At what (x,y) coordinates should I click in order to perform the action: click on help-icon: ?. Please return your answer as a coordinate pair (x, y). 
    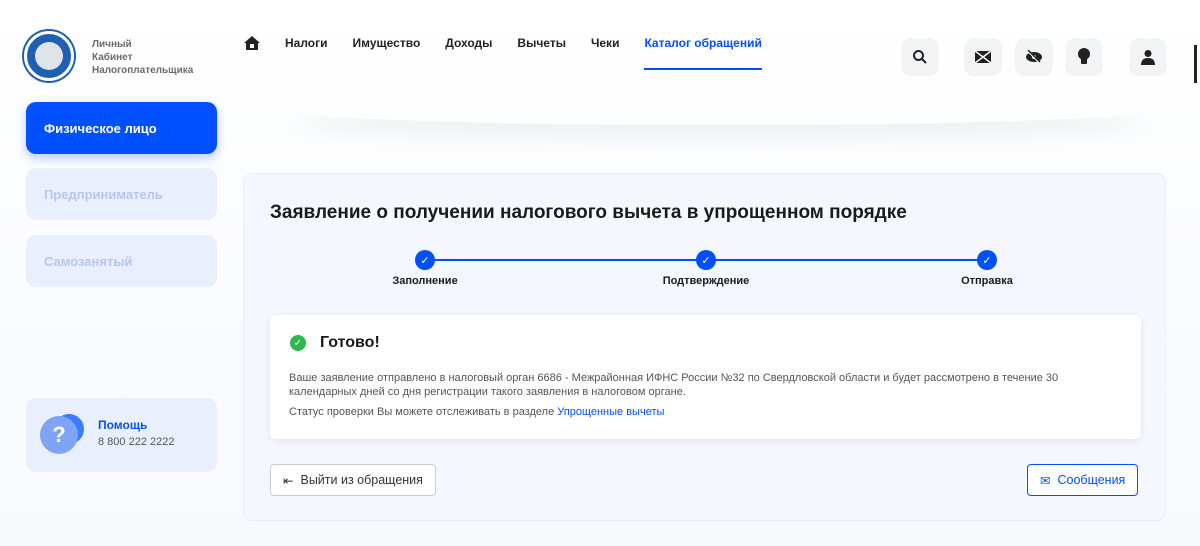
    Looking at the image, I should click on (59, 435).